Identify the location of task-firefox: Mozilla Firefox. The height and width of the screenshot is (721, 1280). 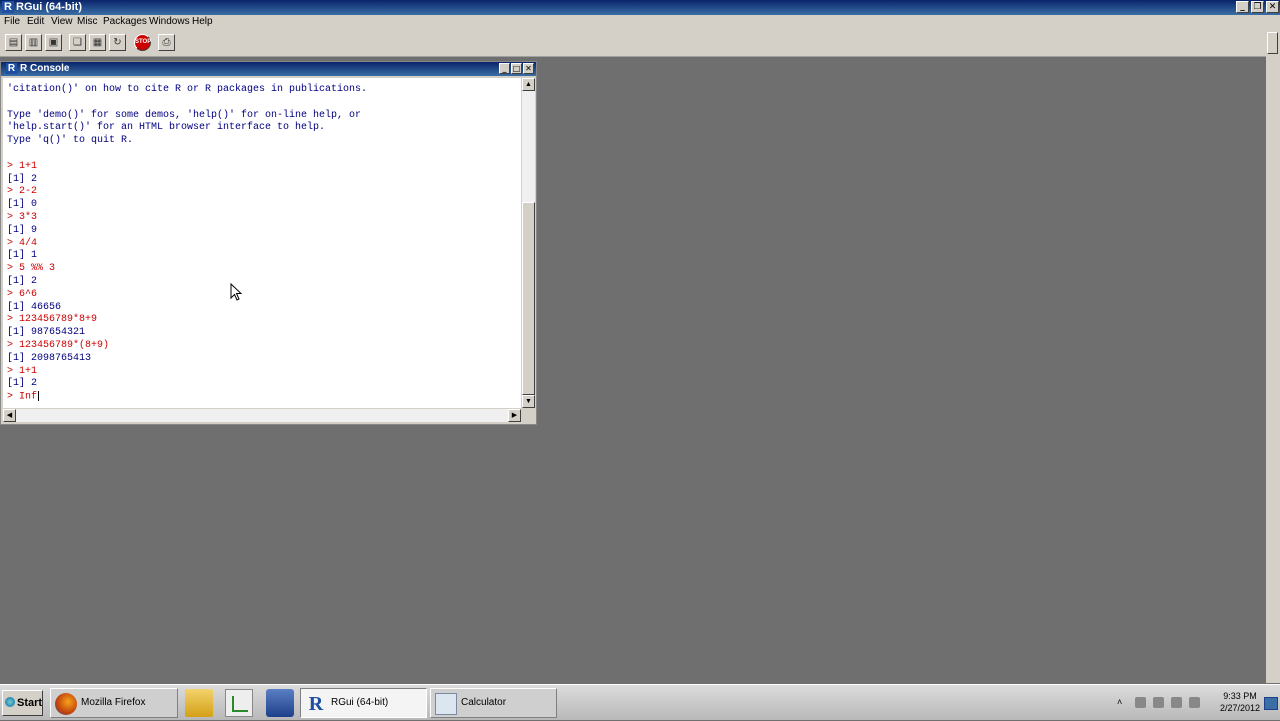
(114, 703).